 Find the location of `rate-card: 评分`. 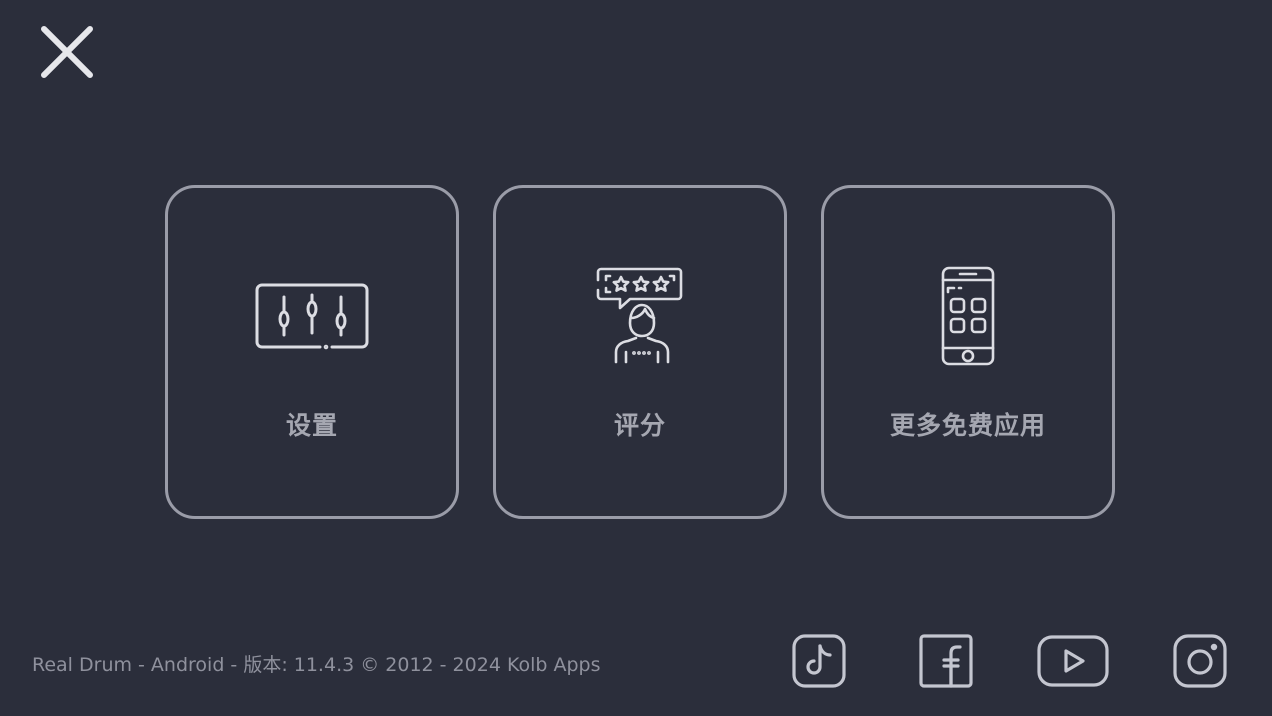

rate-card: 评分 is located at coordinates (640, 352).